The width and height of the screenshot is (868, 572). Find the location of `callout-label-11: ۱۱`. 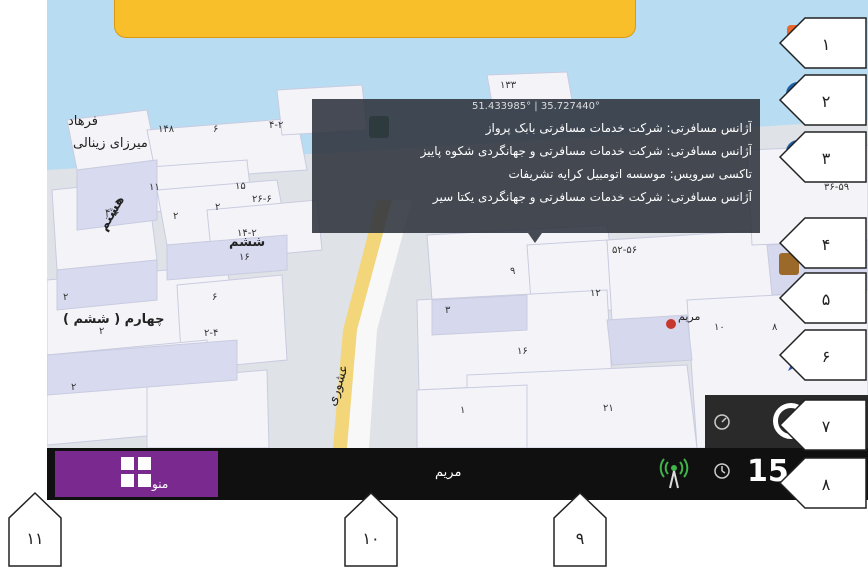

callout-label-11: ۱۱ is located at coordinates (34, 538).